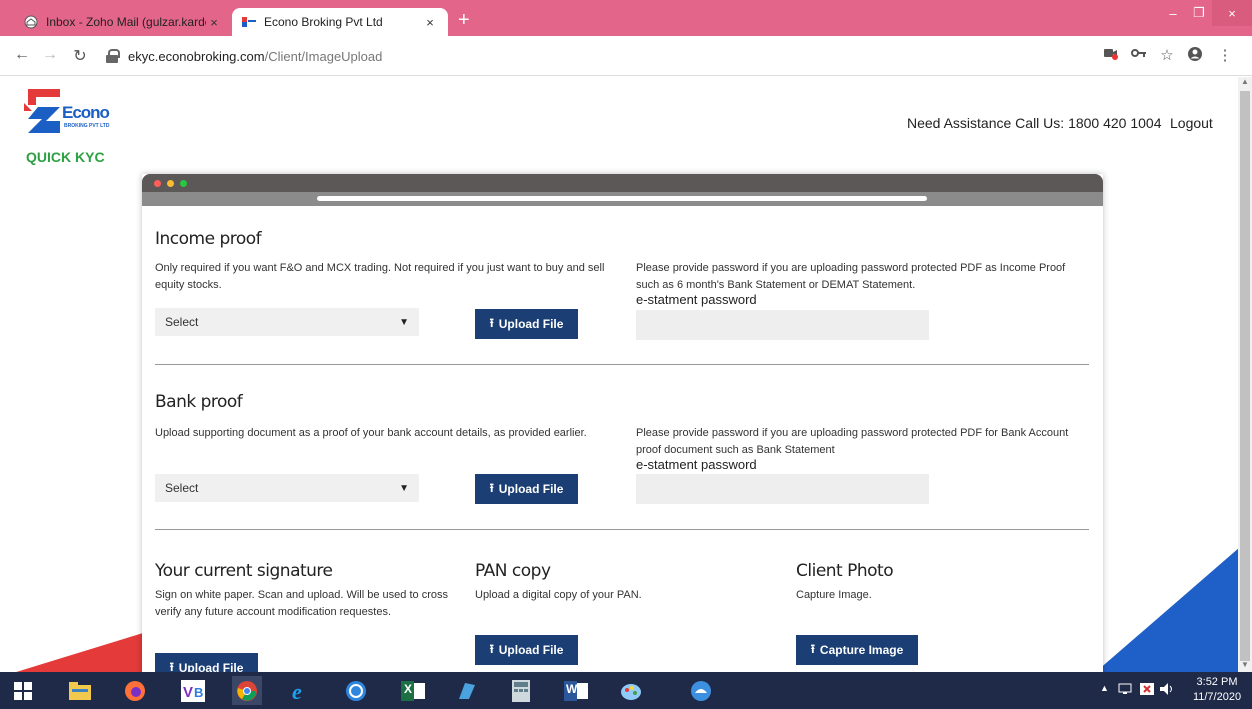  I want to click on system-clock: 3:52 PM 11/7/2020, so click(1217, 690).